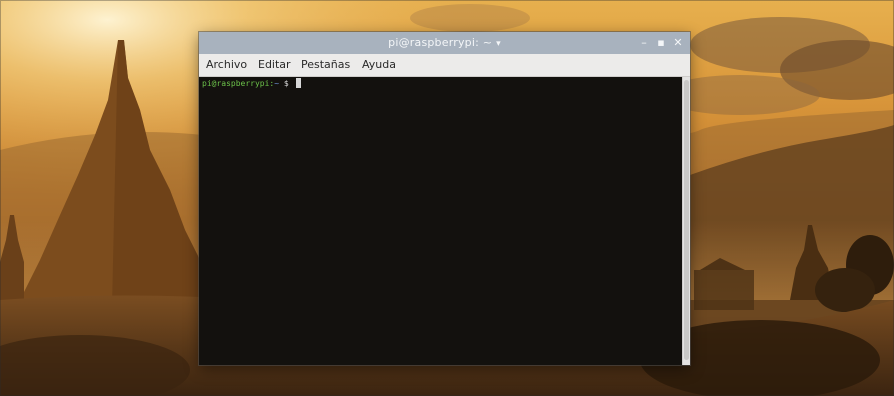 The image size is (894, 396). What do you see at coordinates (274, 65) in the screenshot?
I see `menu-editar: Editar` at bounding box center [274, 65].